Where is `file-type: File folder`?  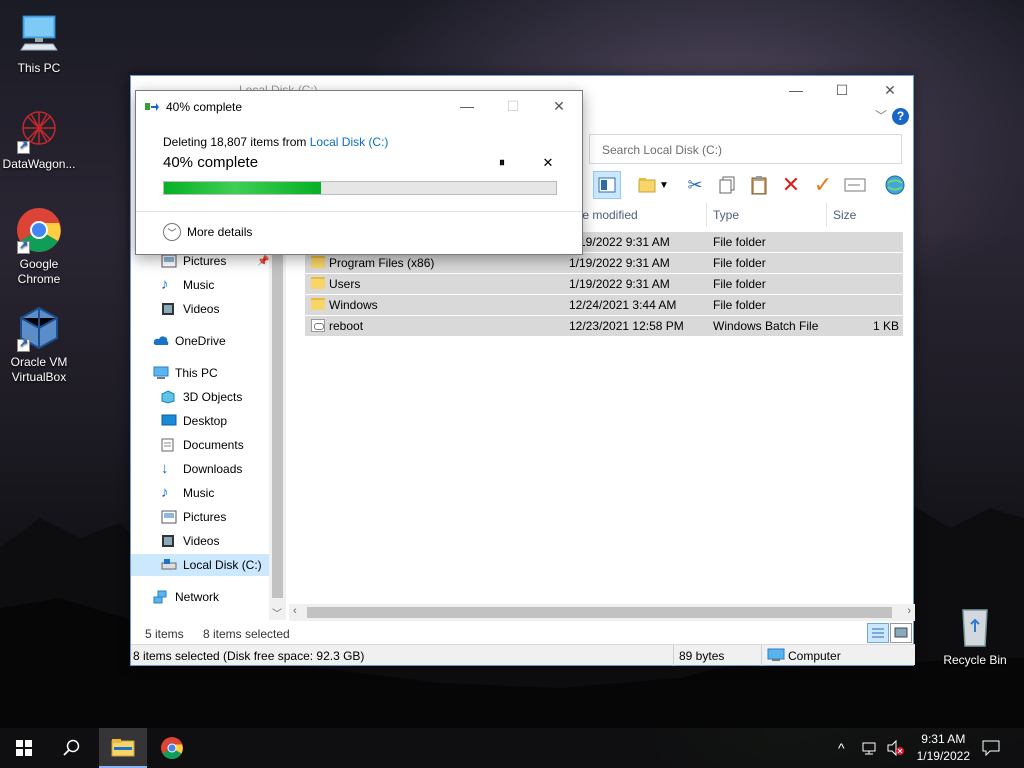 file-type: File folder is located at coordinates (739, 284).